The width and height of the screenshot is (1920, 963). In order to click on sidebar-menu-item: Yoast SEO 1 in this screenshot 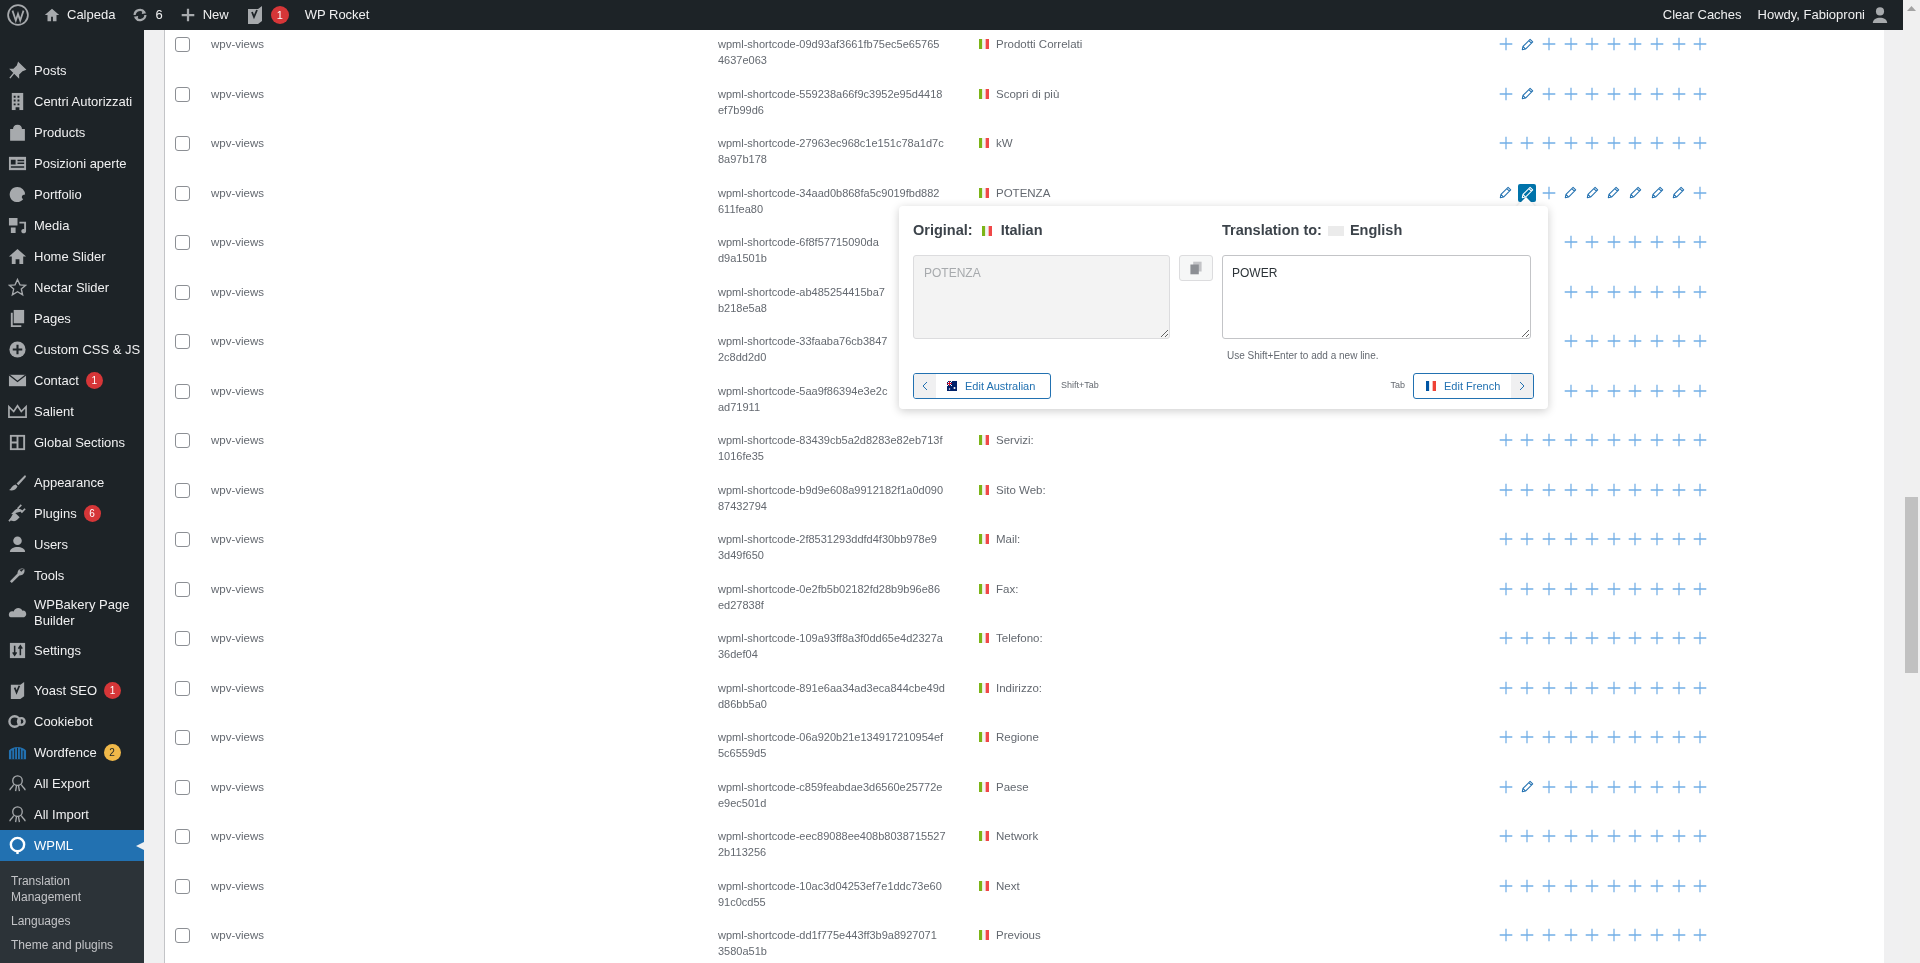, I will do `click(72, 690)`.